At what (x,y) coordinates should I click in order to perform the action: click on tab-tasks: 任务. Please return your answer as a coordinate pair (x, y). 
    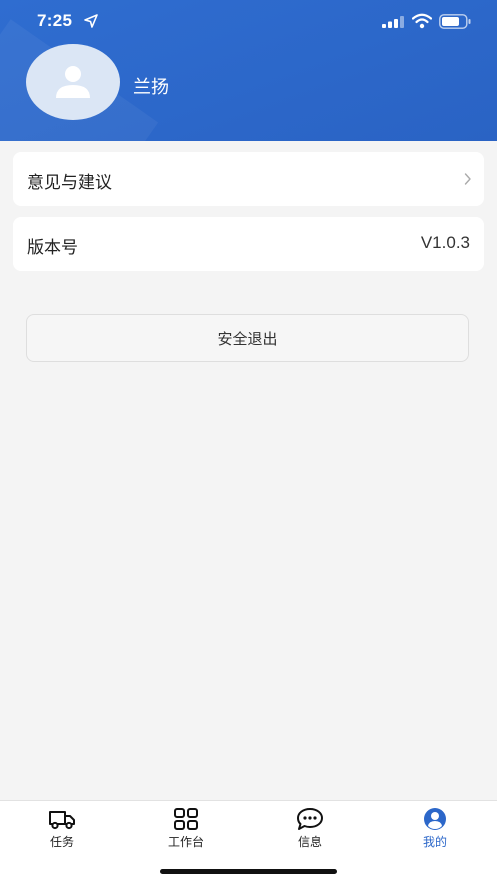
    Looking at the image, I should click on (62, 829).